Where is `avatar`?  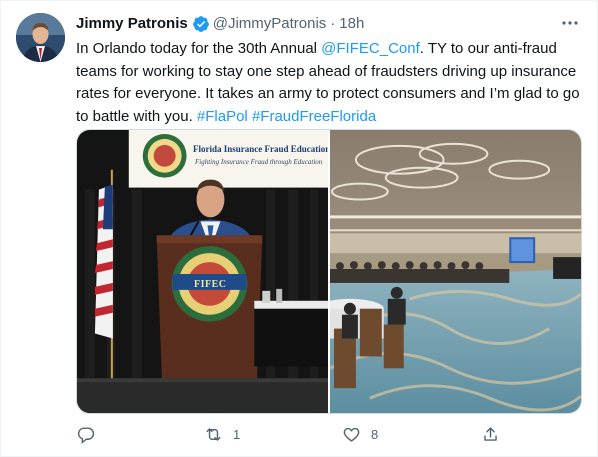 avatar is located at coordinates (40, 37).